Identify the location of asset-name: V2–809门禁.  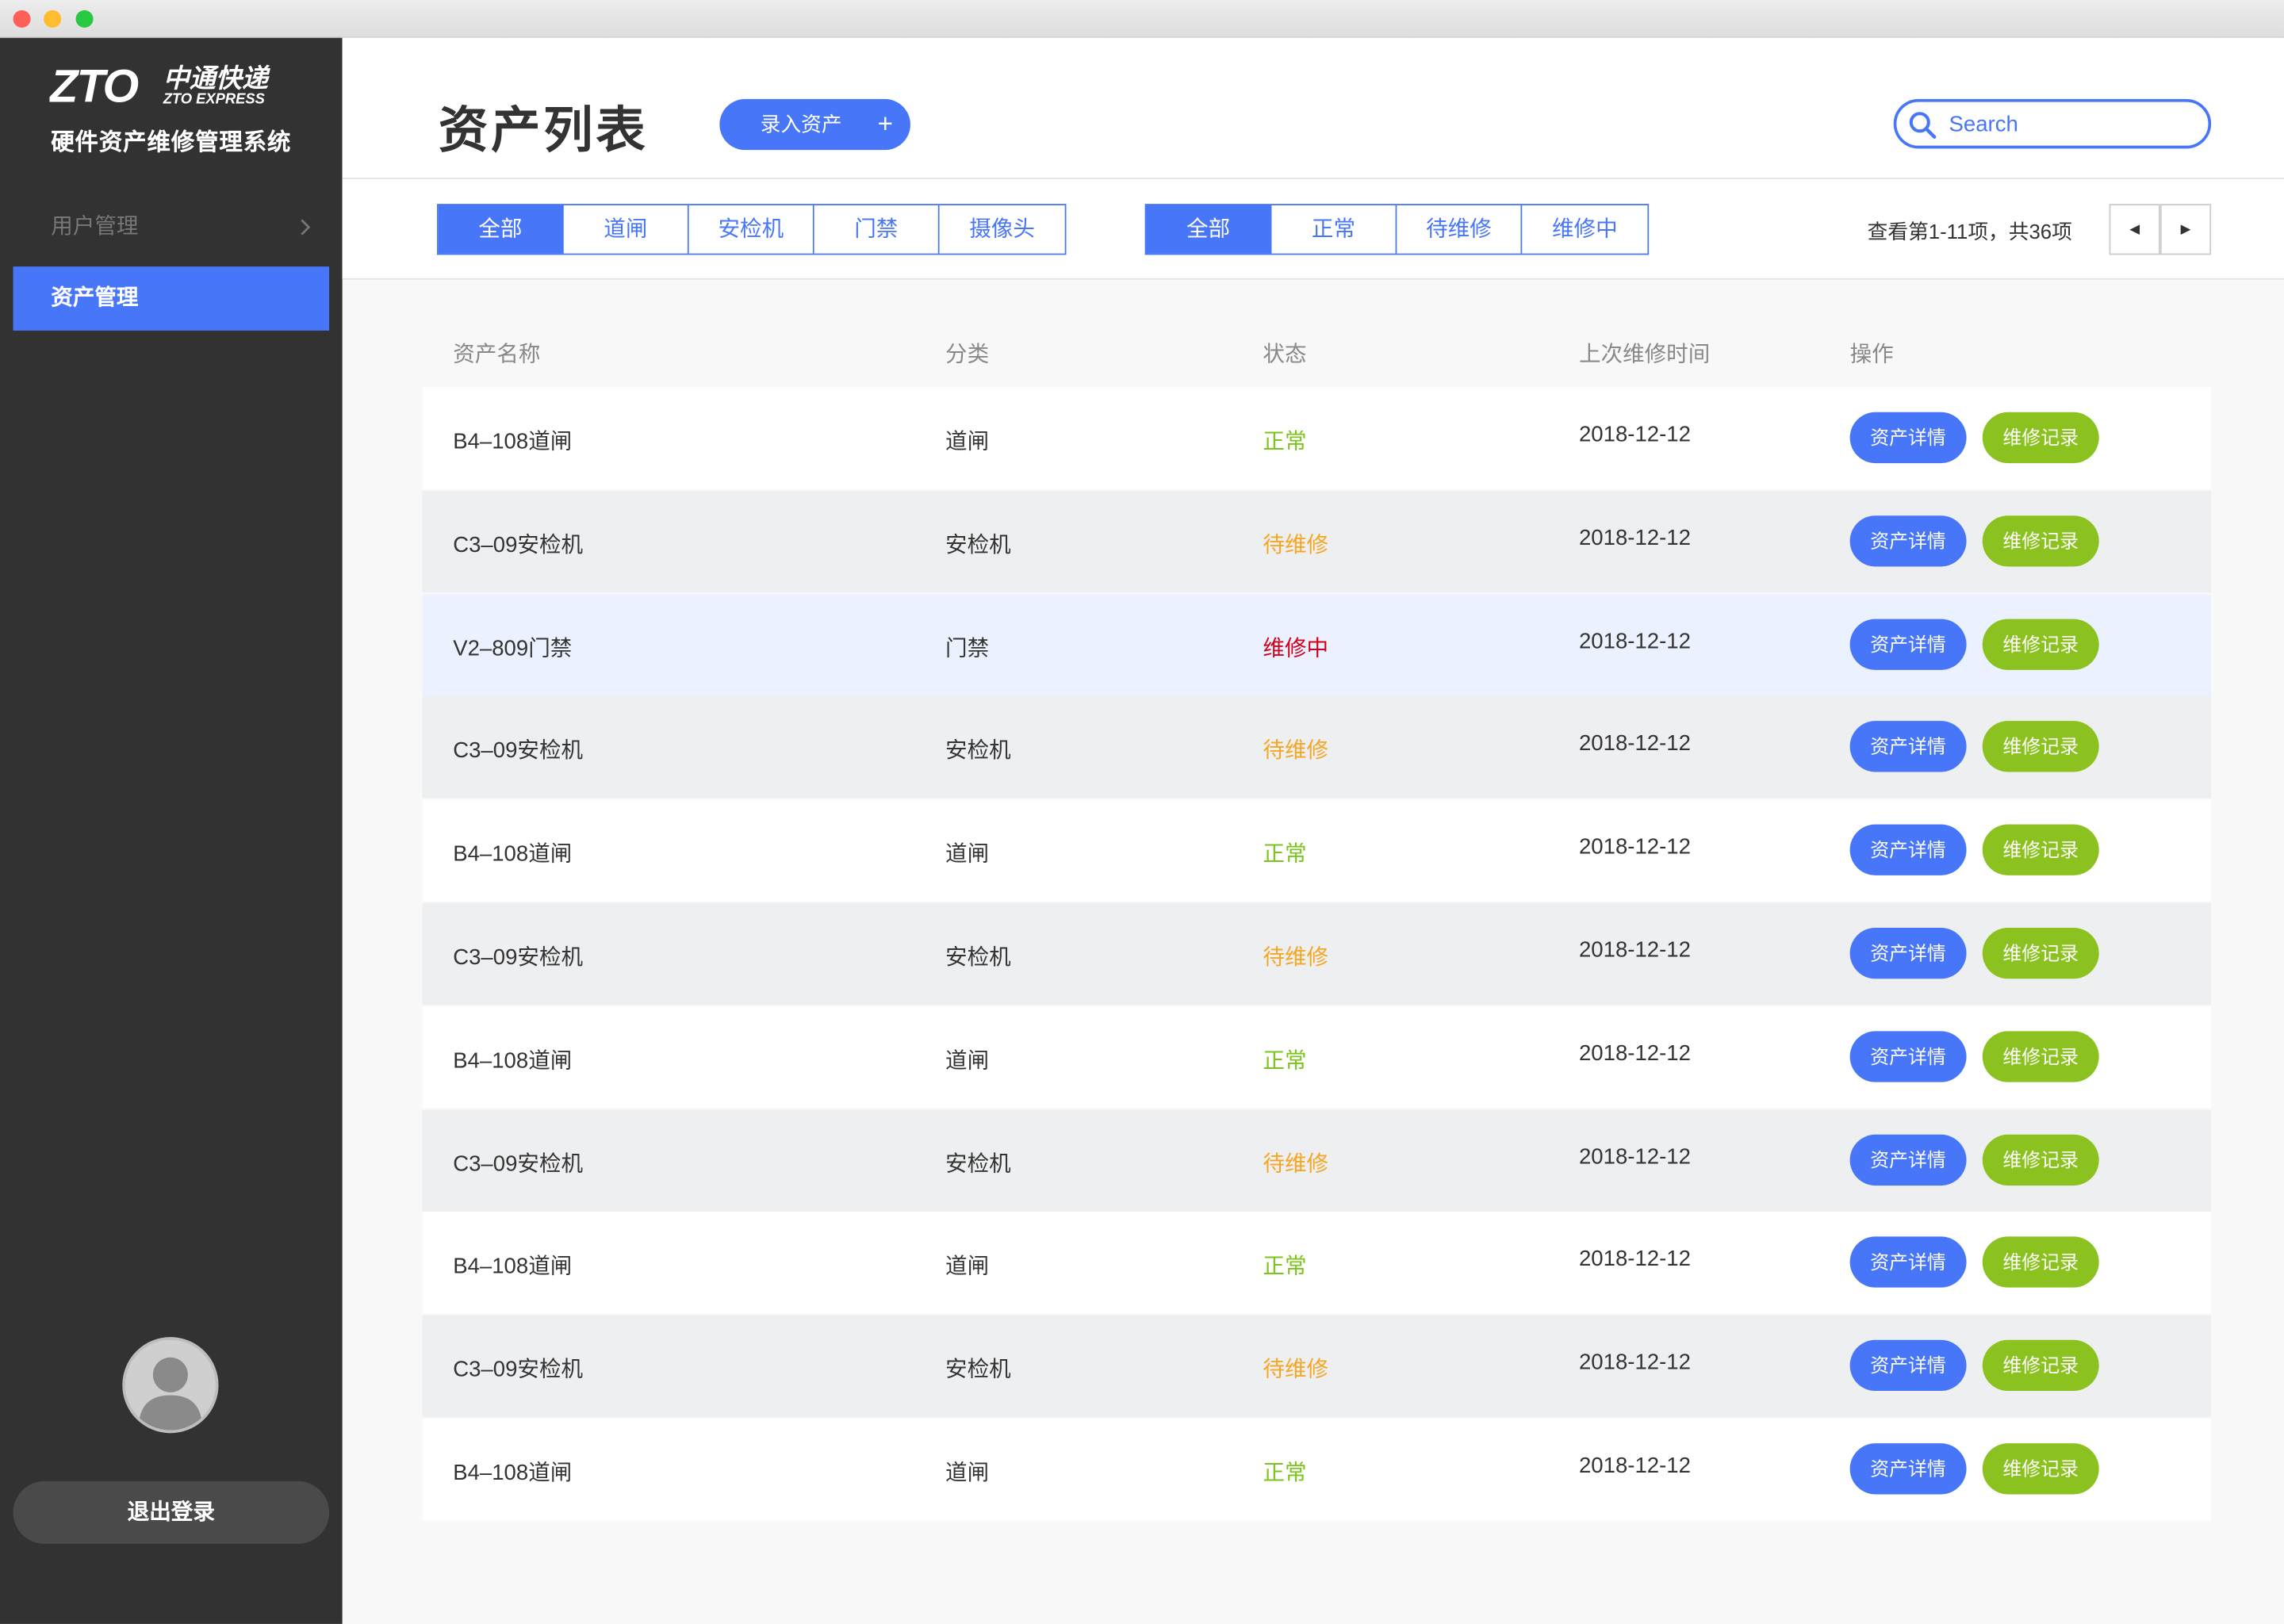
(513, 648).